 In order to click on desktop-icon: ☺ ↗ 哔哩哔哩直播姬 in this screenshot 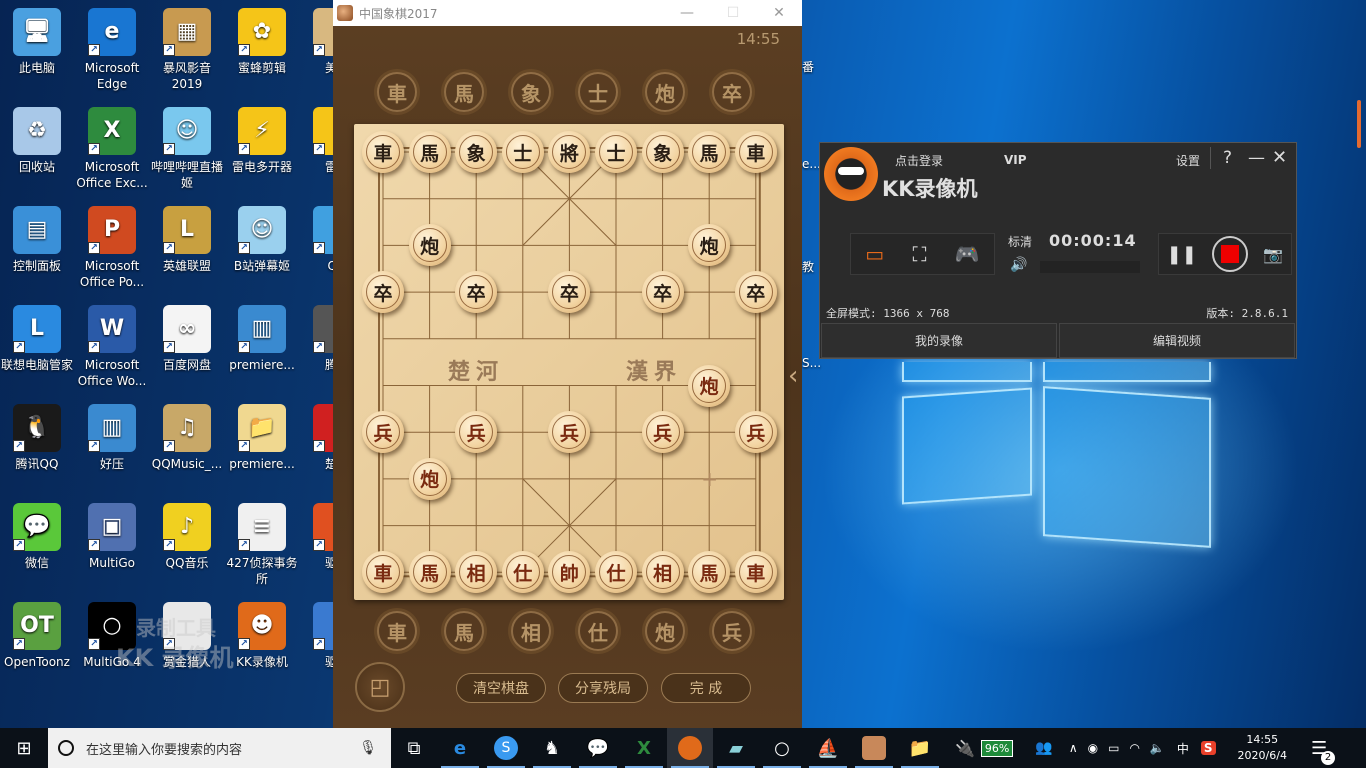, I will do `click(187, 146)`.